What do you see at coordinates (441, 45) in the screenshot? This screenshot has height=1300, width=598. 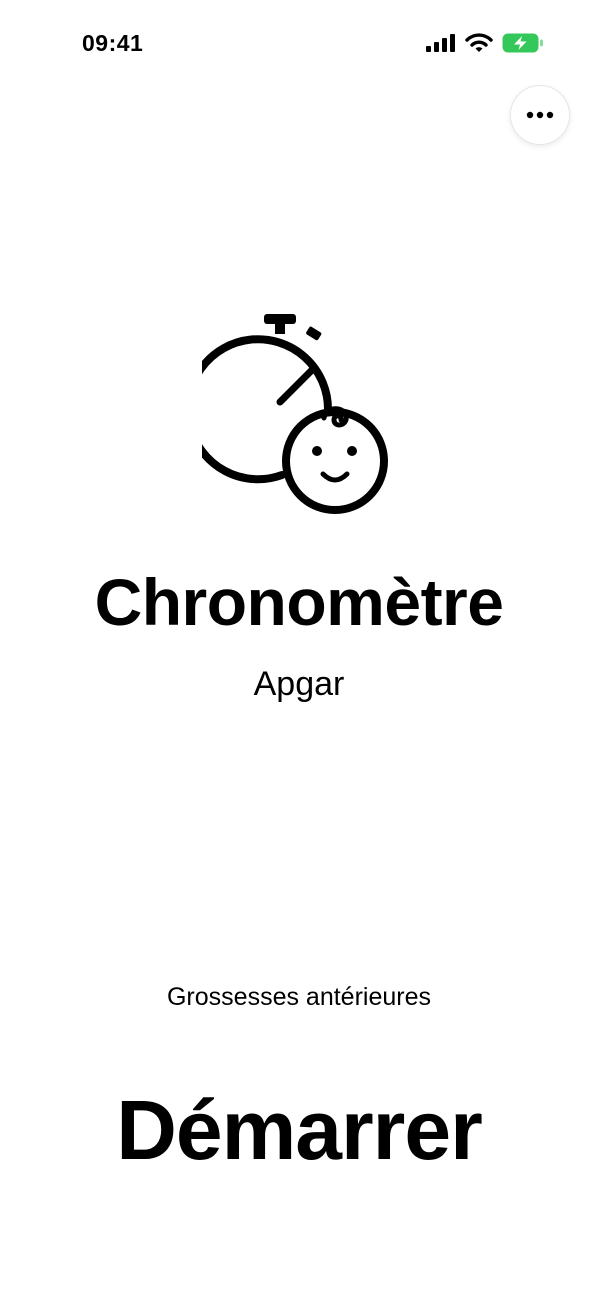 I see `cellular-signal-icon` at bounding box center [441, 45].